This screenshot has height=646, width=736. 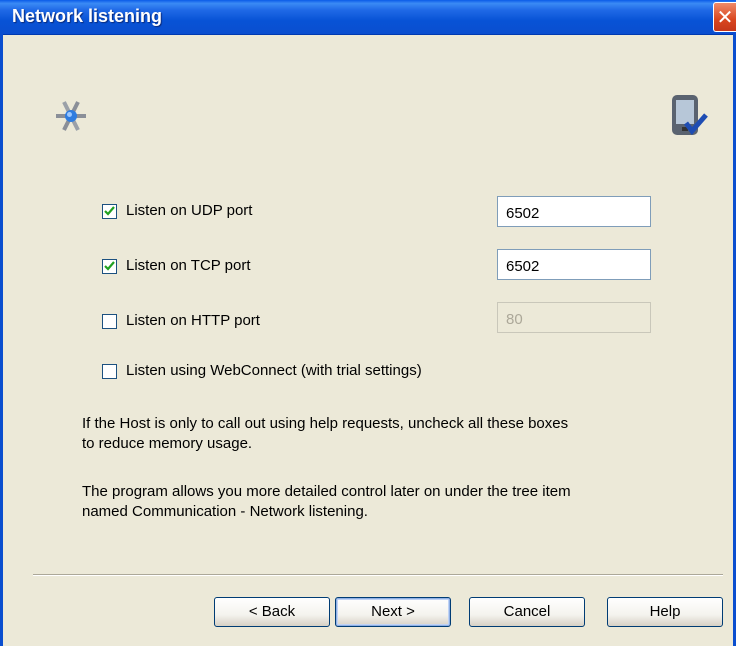 What do you see at coordinates (71, 116) in the screenshot?
I see `network-icon` at bounding box center [71, 116].